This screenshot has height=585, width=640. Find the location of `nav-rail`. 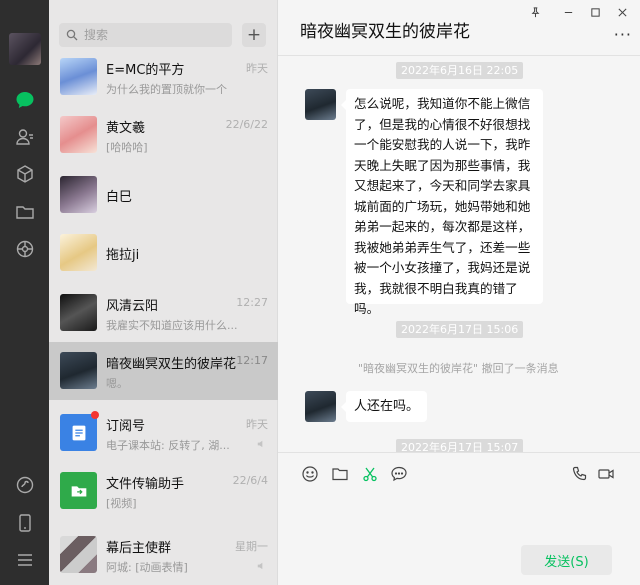

nav-rail is located at coordinates (24, 292).